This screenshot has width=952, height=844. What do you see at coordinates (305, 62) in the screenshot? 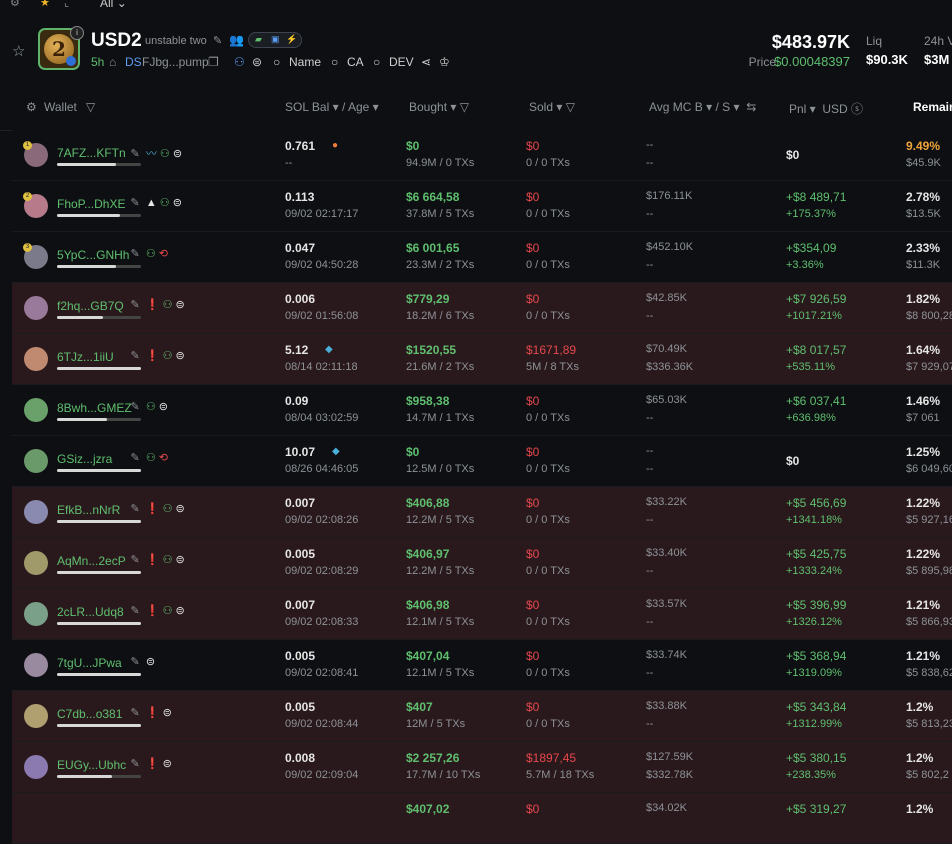
I see `search-name-label: Name` at bounding box center [305, 62].